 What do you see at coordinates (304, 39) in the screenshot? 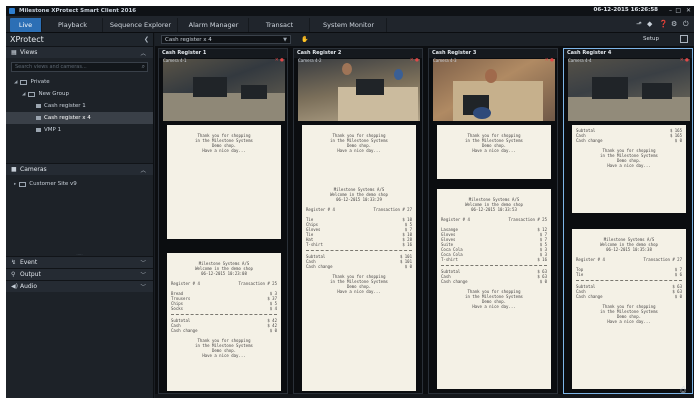
I see `hand-tool-icon: ✋` at bounding box center [304, 39].